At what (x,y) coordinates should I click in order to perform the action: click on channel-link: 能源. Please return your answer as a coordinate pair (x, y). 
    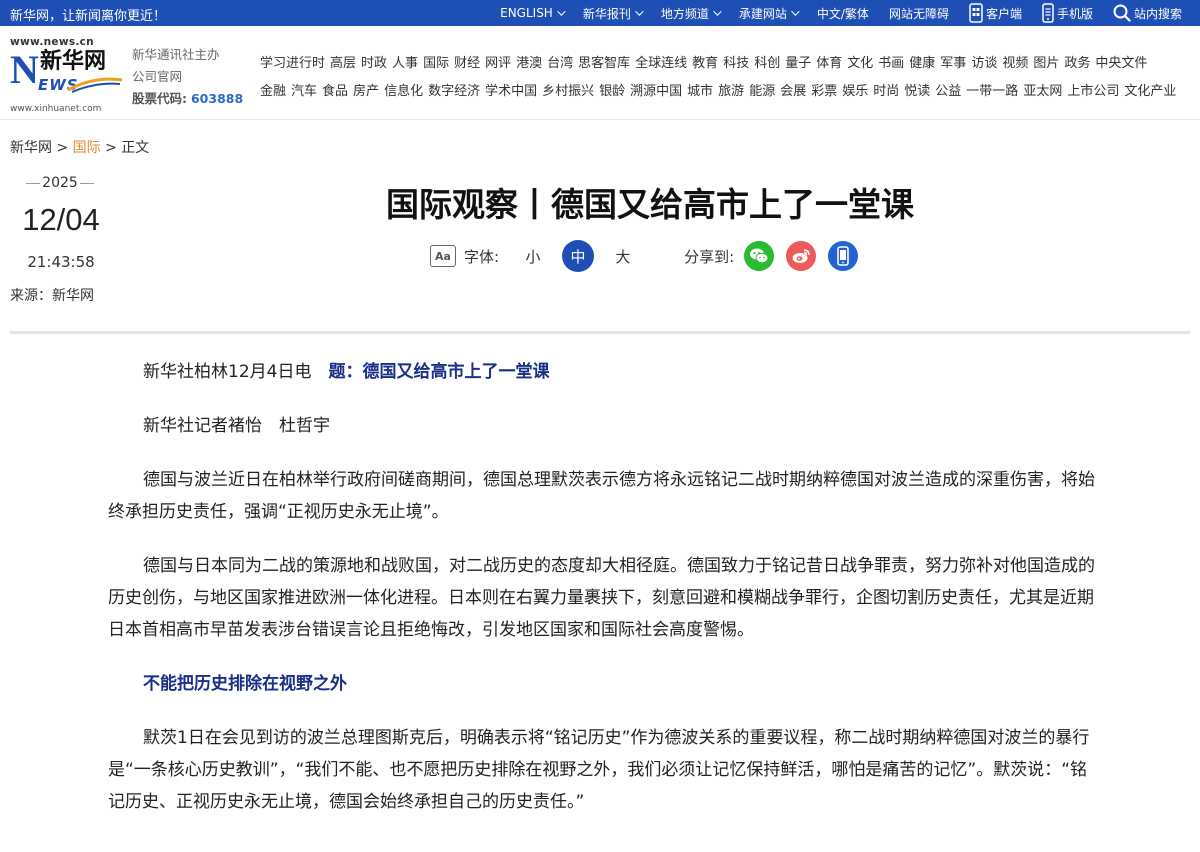
    Looking at the image, I should click on (762, 92).